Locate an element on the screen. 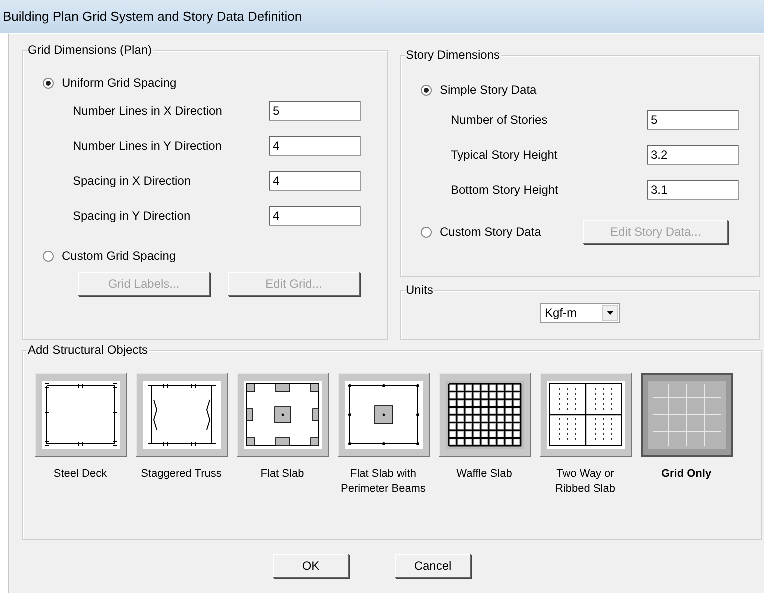  twoway-plan-icon is located at coordinates (586, 415).